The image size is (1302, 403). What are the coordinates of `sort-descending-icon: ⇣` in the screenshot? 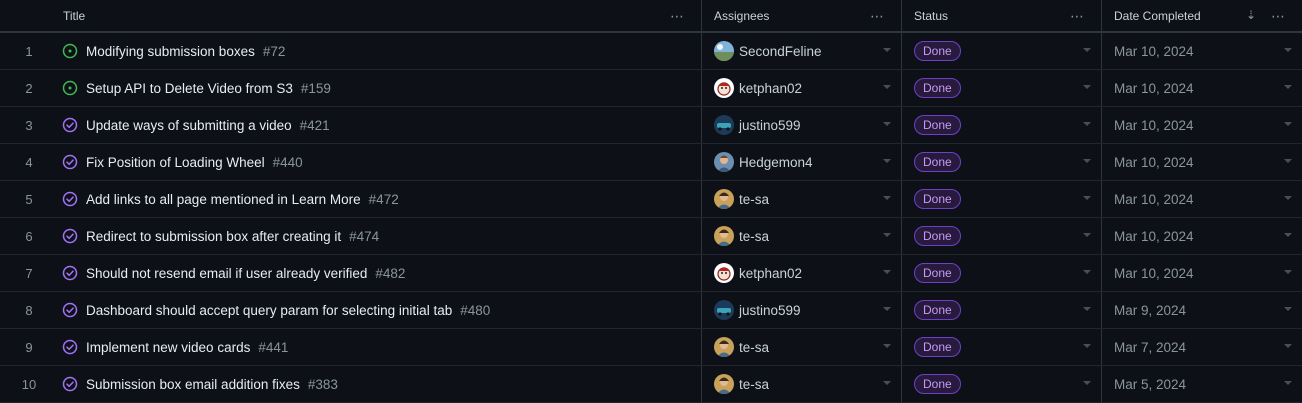 It's located at (1251, 15).